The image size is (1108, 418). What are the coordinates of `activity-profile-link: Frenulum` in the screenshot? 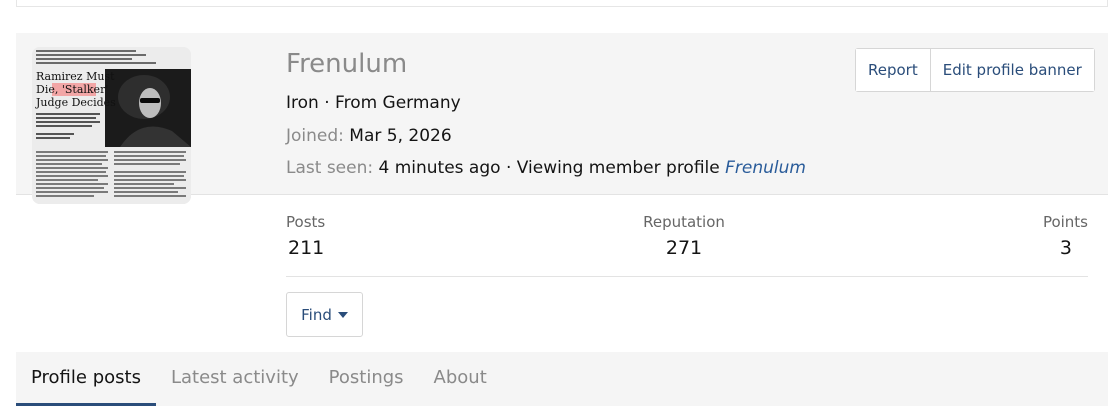 It's located at (765, 168).